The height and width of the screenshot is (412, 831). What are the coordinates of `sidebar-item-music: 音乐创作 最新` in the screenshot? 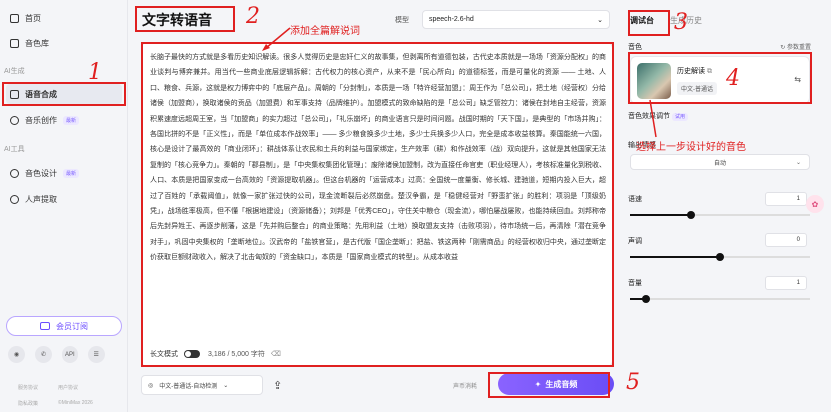 It's located at (64, 120).